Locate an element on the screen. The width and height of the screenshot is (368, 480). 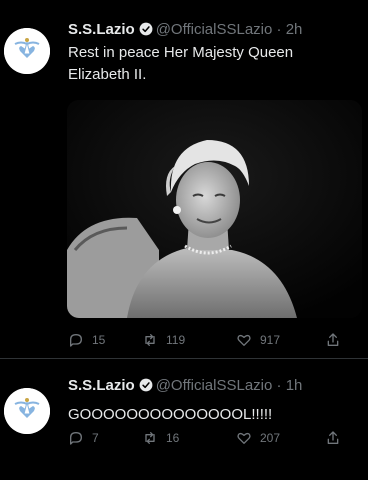
reply-button: 7 is located at coordinates (83, 438).